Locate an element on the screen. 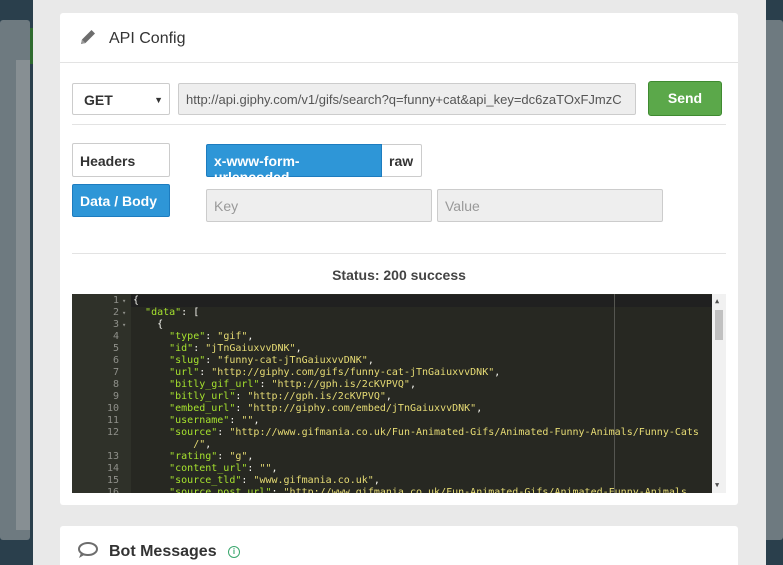  line-number: 7 is located at coordinates (115, 372).